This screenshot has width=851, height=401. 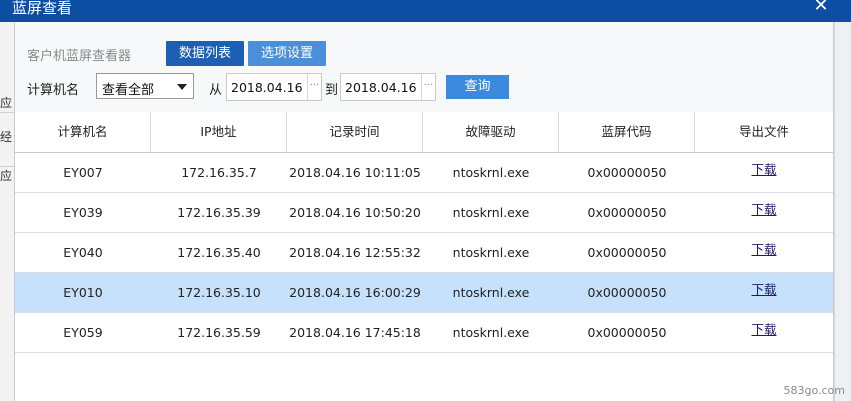 What do you see at coordinates (814, 390) in the screenshot?
I see `watermark: 583go.com` at bounding box center [814, 390].